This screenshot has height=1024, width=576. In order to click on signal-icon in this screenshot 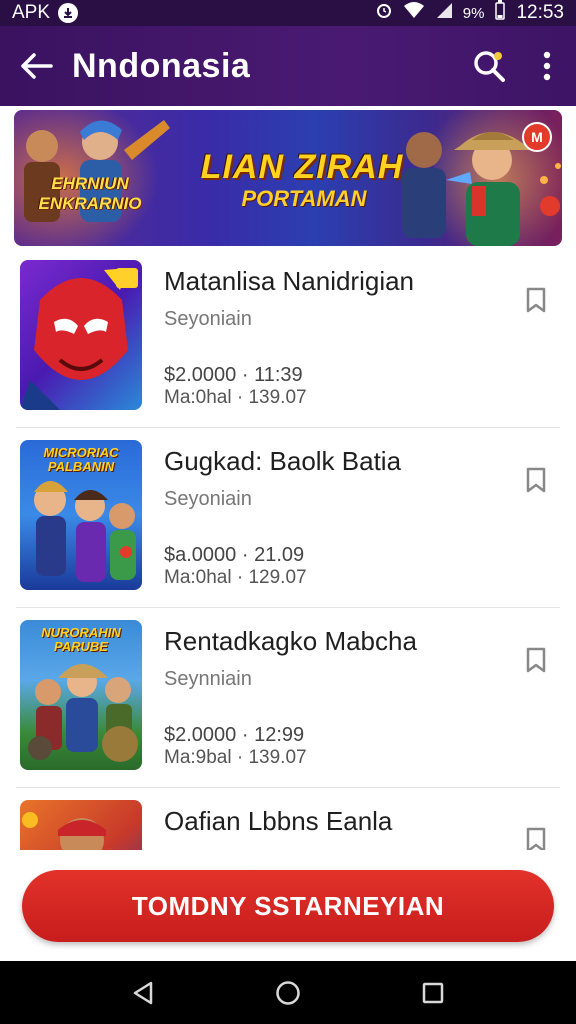, I will do `click(444, 13)`.